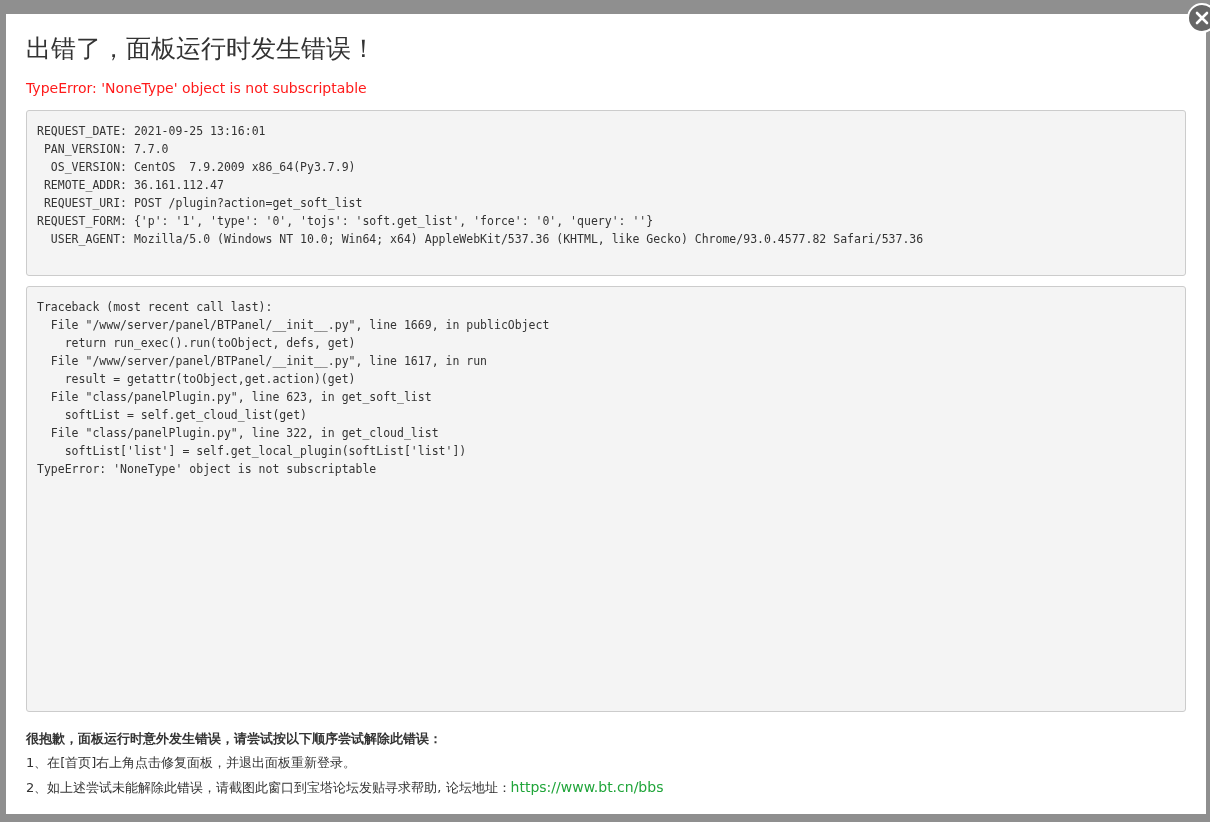 The height and width of the screenshot is (822, 1210). What do you see at coordinates (486, 239) in the screenshot?
I see `code-line: USER_AGENT: Mozilla/5.0 (Windows NT 10.0; Win64; x64) AppleWebKit/537.36 (KHTML, like Gecko) Chrome/93.0.4577.82 Safari/537.36` at bounding box center [486, 239].